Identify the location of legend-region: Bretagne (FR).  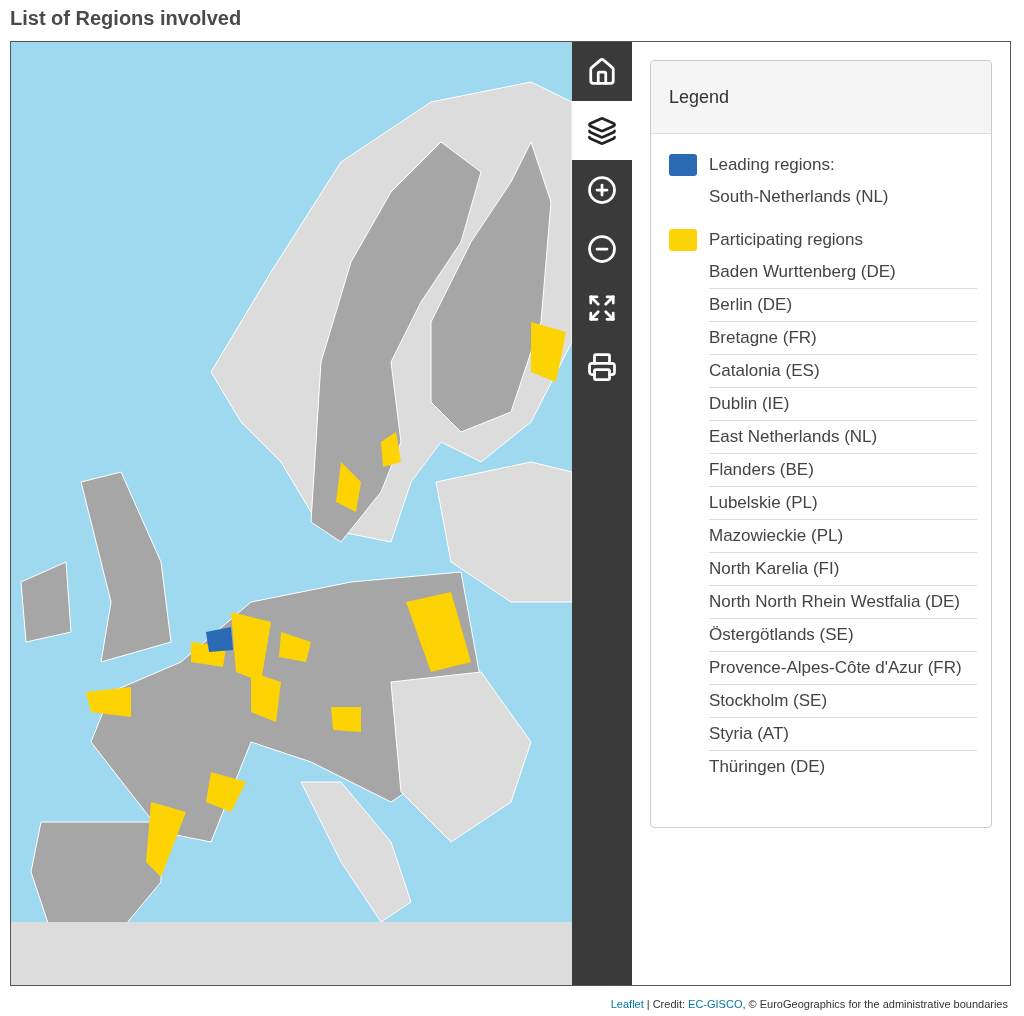
(843, 337).